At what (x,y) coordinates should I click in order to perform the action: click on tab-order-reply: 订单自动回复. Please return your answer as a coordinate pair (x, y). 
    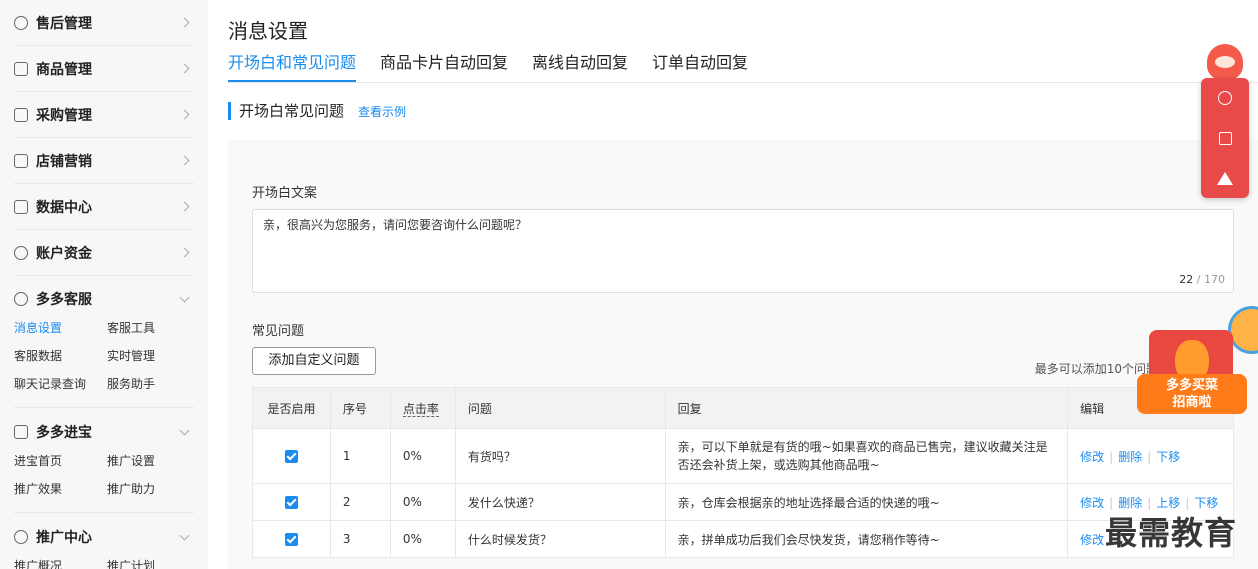
    Looking at the image, I should click on (700, 67).